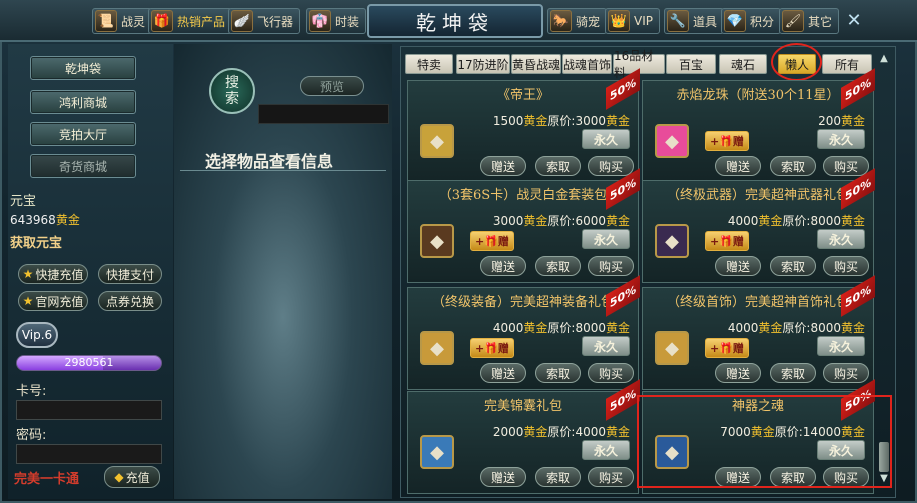 This screenshot has height=503, width=917. I want to click on tab-label: 时装, so click(347, 21).